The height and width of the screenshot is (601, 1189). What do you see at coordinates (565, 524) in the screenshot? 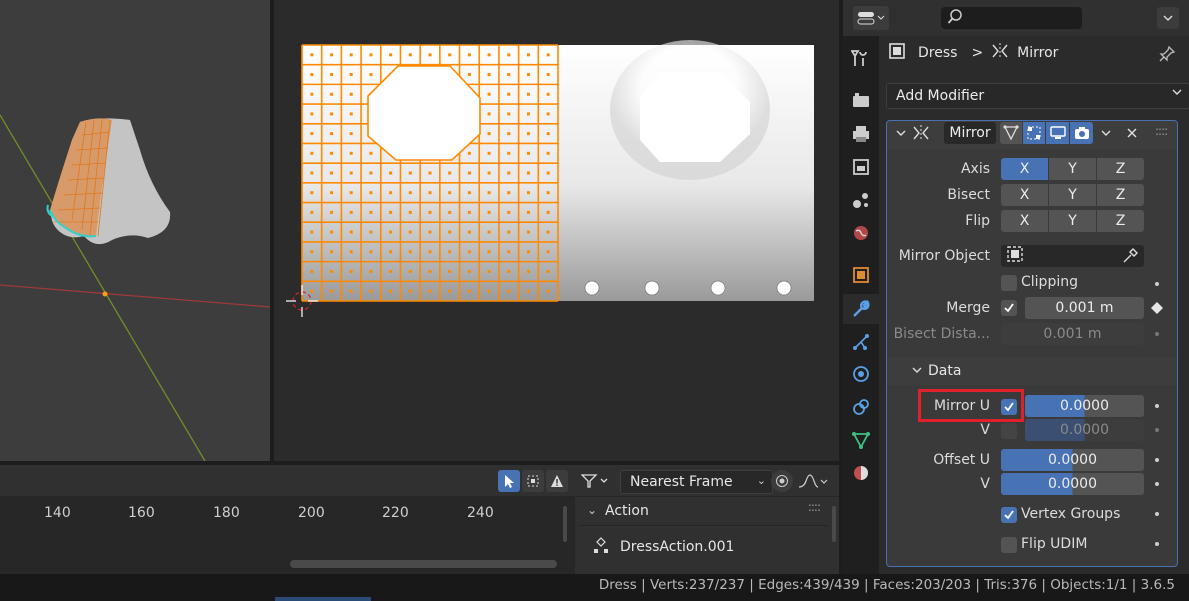
I see `timeline-vertical-scrollbar` at bounding box center [565, 524].